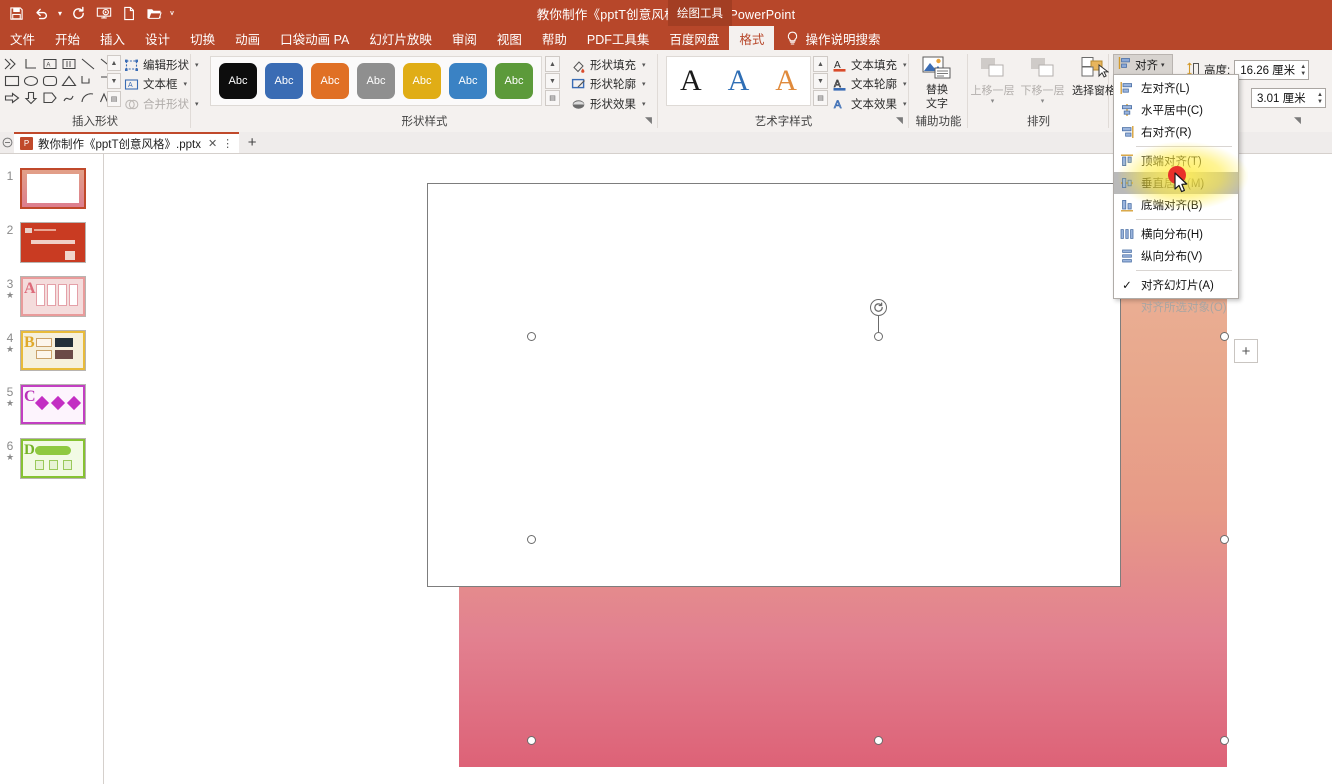  What do you see at coordinates (552, 81) in the screenshot?
I see `styles-scroll-down-icon: ▼` at bounding box center [552, 81].